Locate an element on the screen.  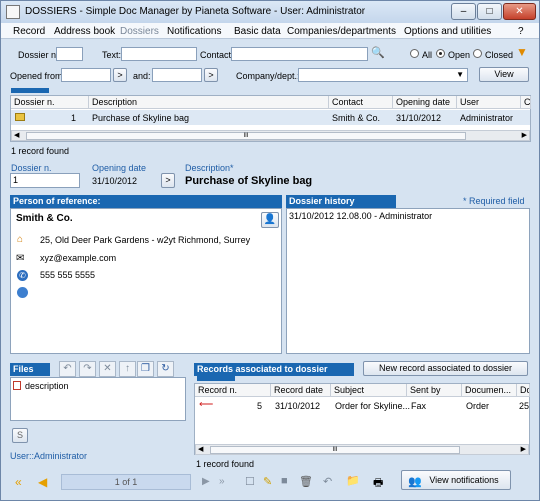
required-field-note: * Required field is located at coordinates (494, 201).